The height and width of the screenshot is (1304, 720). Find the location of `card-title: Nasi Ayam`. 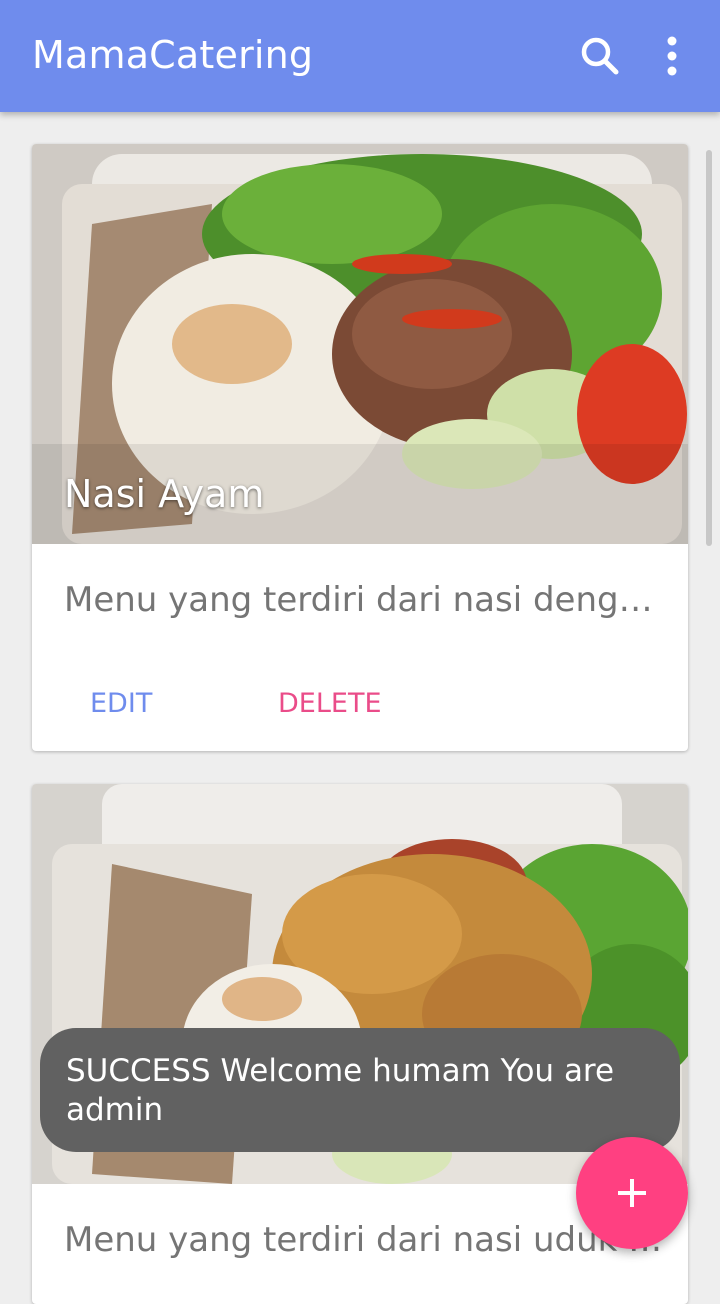

card-title: Nasi Ayam is located at coordinates (164, 494).